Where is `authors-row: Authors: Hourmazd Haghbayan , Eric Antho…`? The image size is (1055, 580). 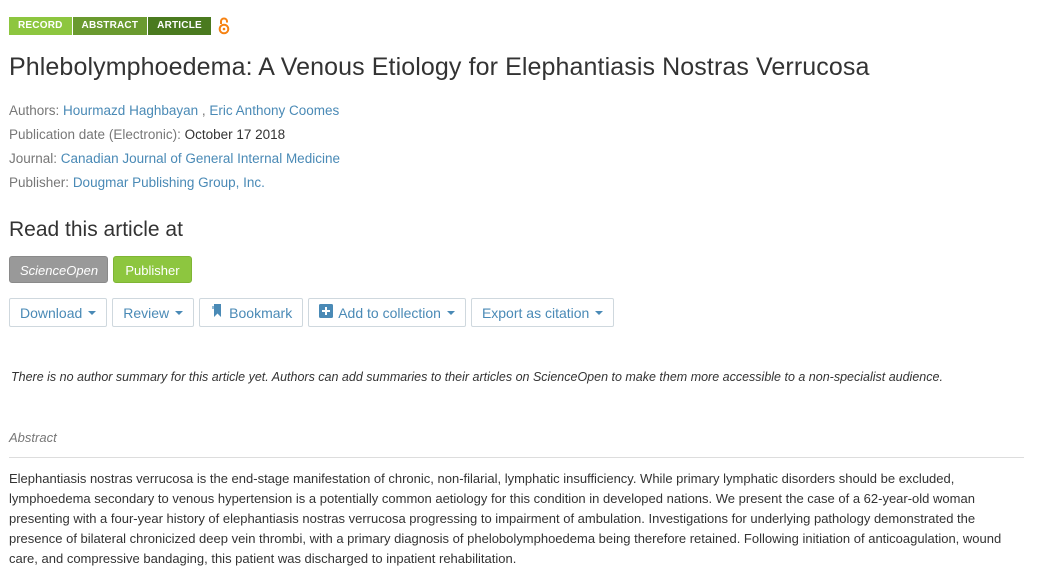 authors-row: Authors: Hourmazd Haghbayan , Eric Antho… is located at coordinates (174, 110).